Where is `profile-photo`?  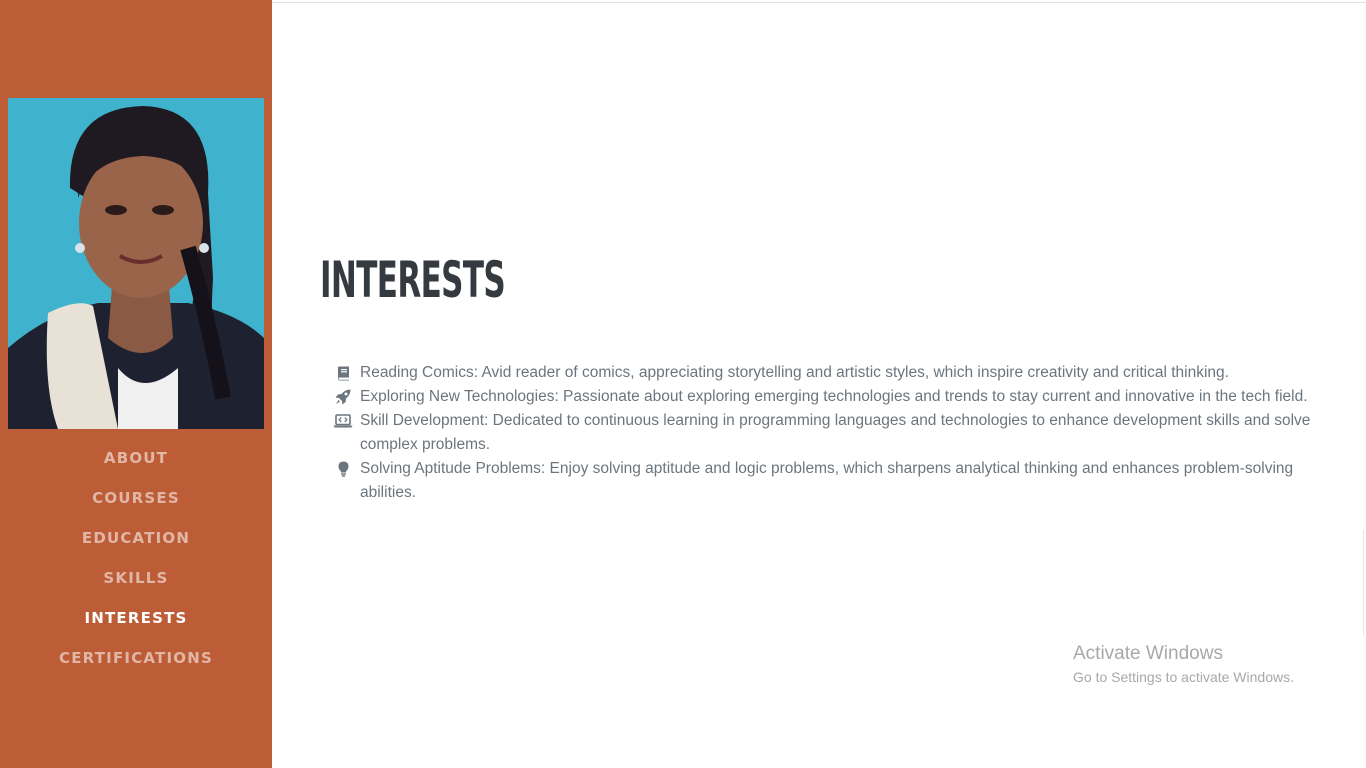
profile-photo is located at coordinates (136, 263).